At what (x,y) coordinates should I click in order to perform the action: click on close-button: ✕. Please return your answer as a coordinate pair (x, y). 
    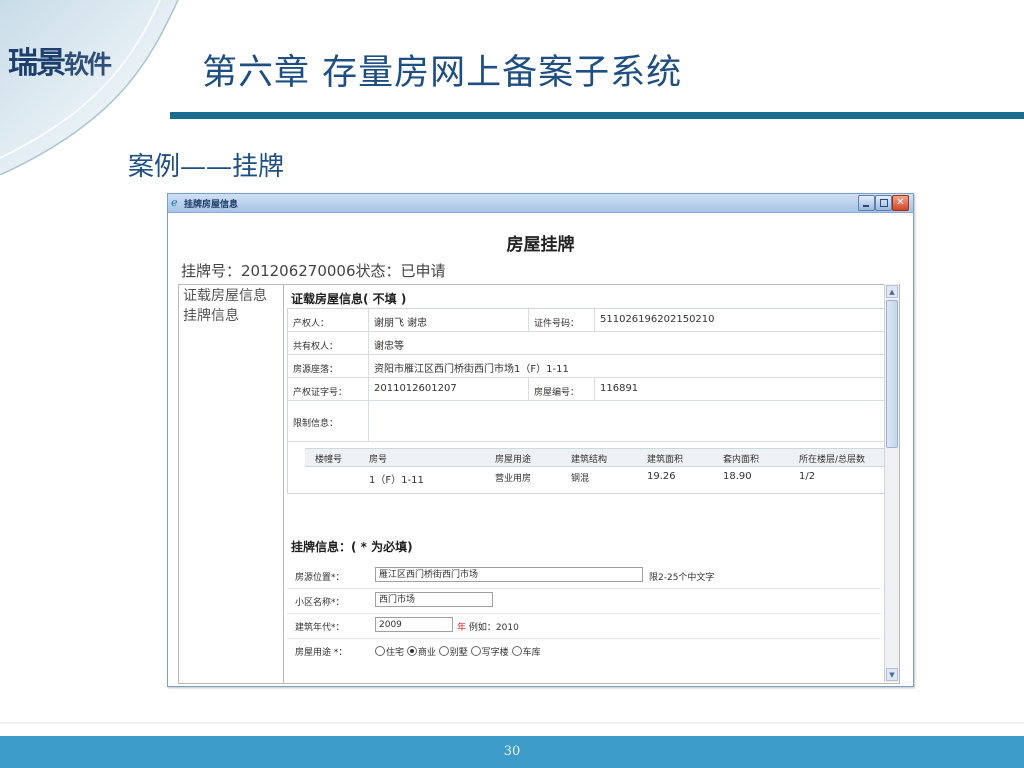
    Looking at the image, I should click on (900, 203).